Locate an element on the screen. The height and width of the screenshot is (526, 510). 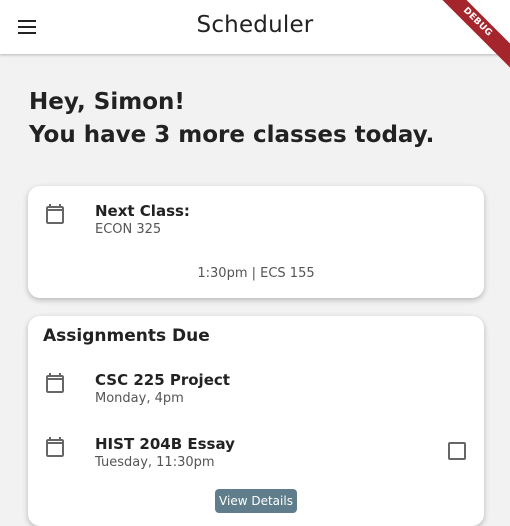
next-class-time-location: 1:30pm | ECS 155 is located at coordinates (256, 273).